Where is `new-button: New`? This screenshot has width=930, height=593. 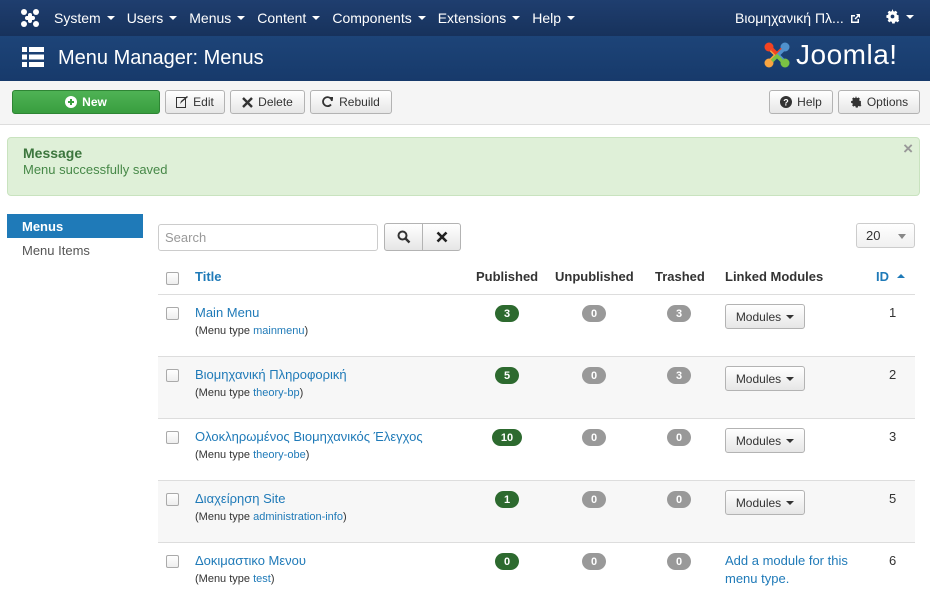 new-button: New is located at coordinates (86, 102).